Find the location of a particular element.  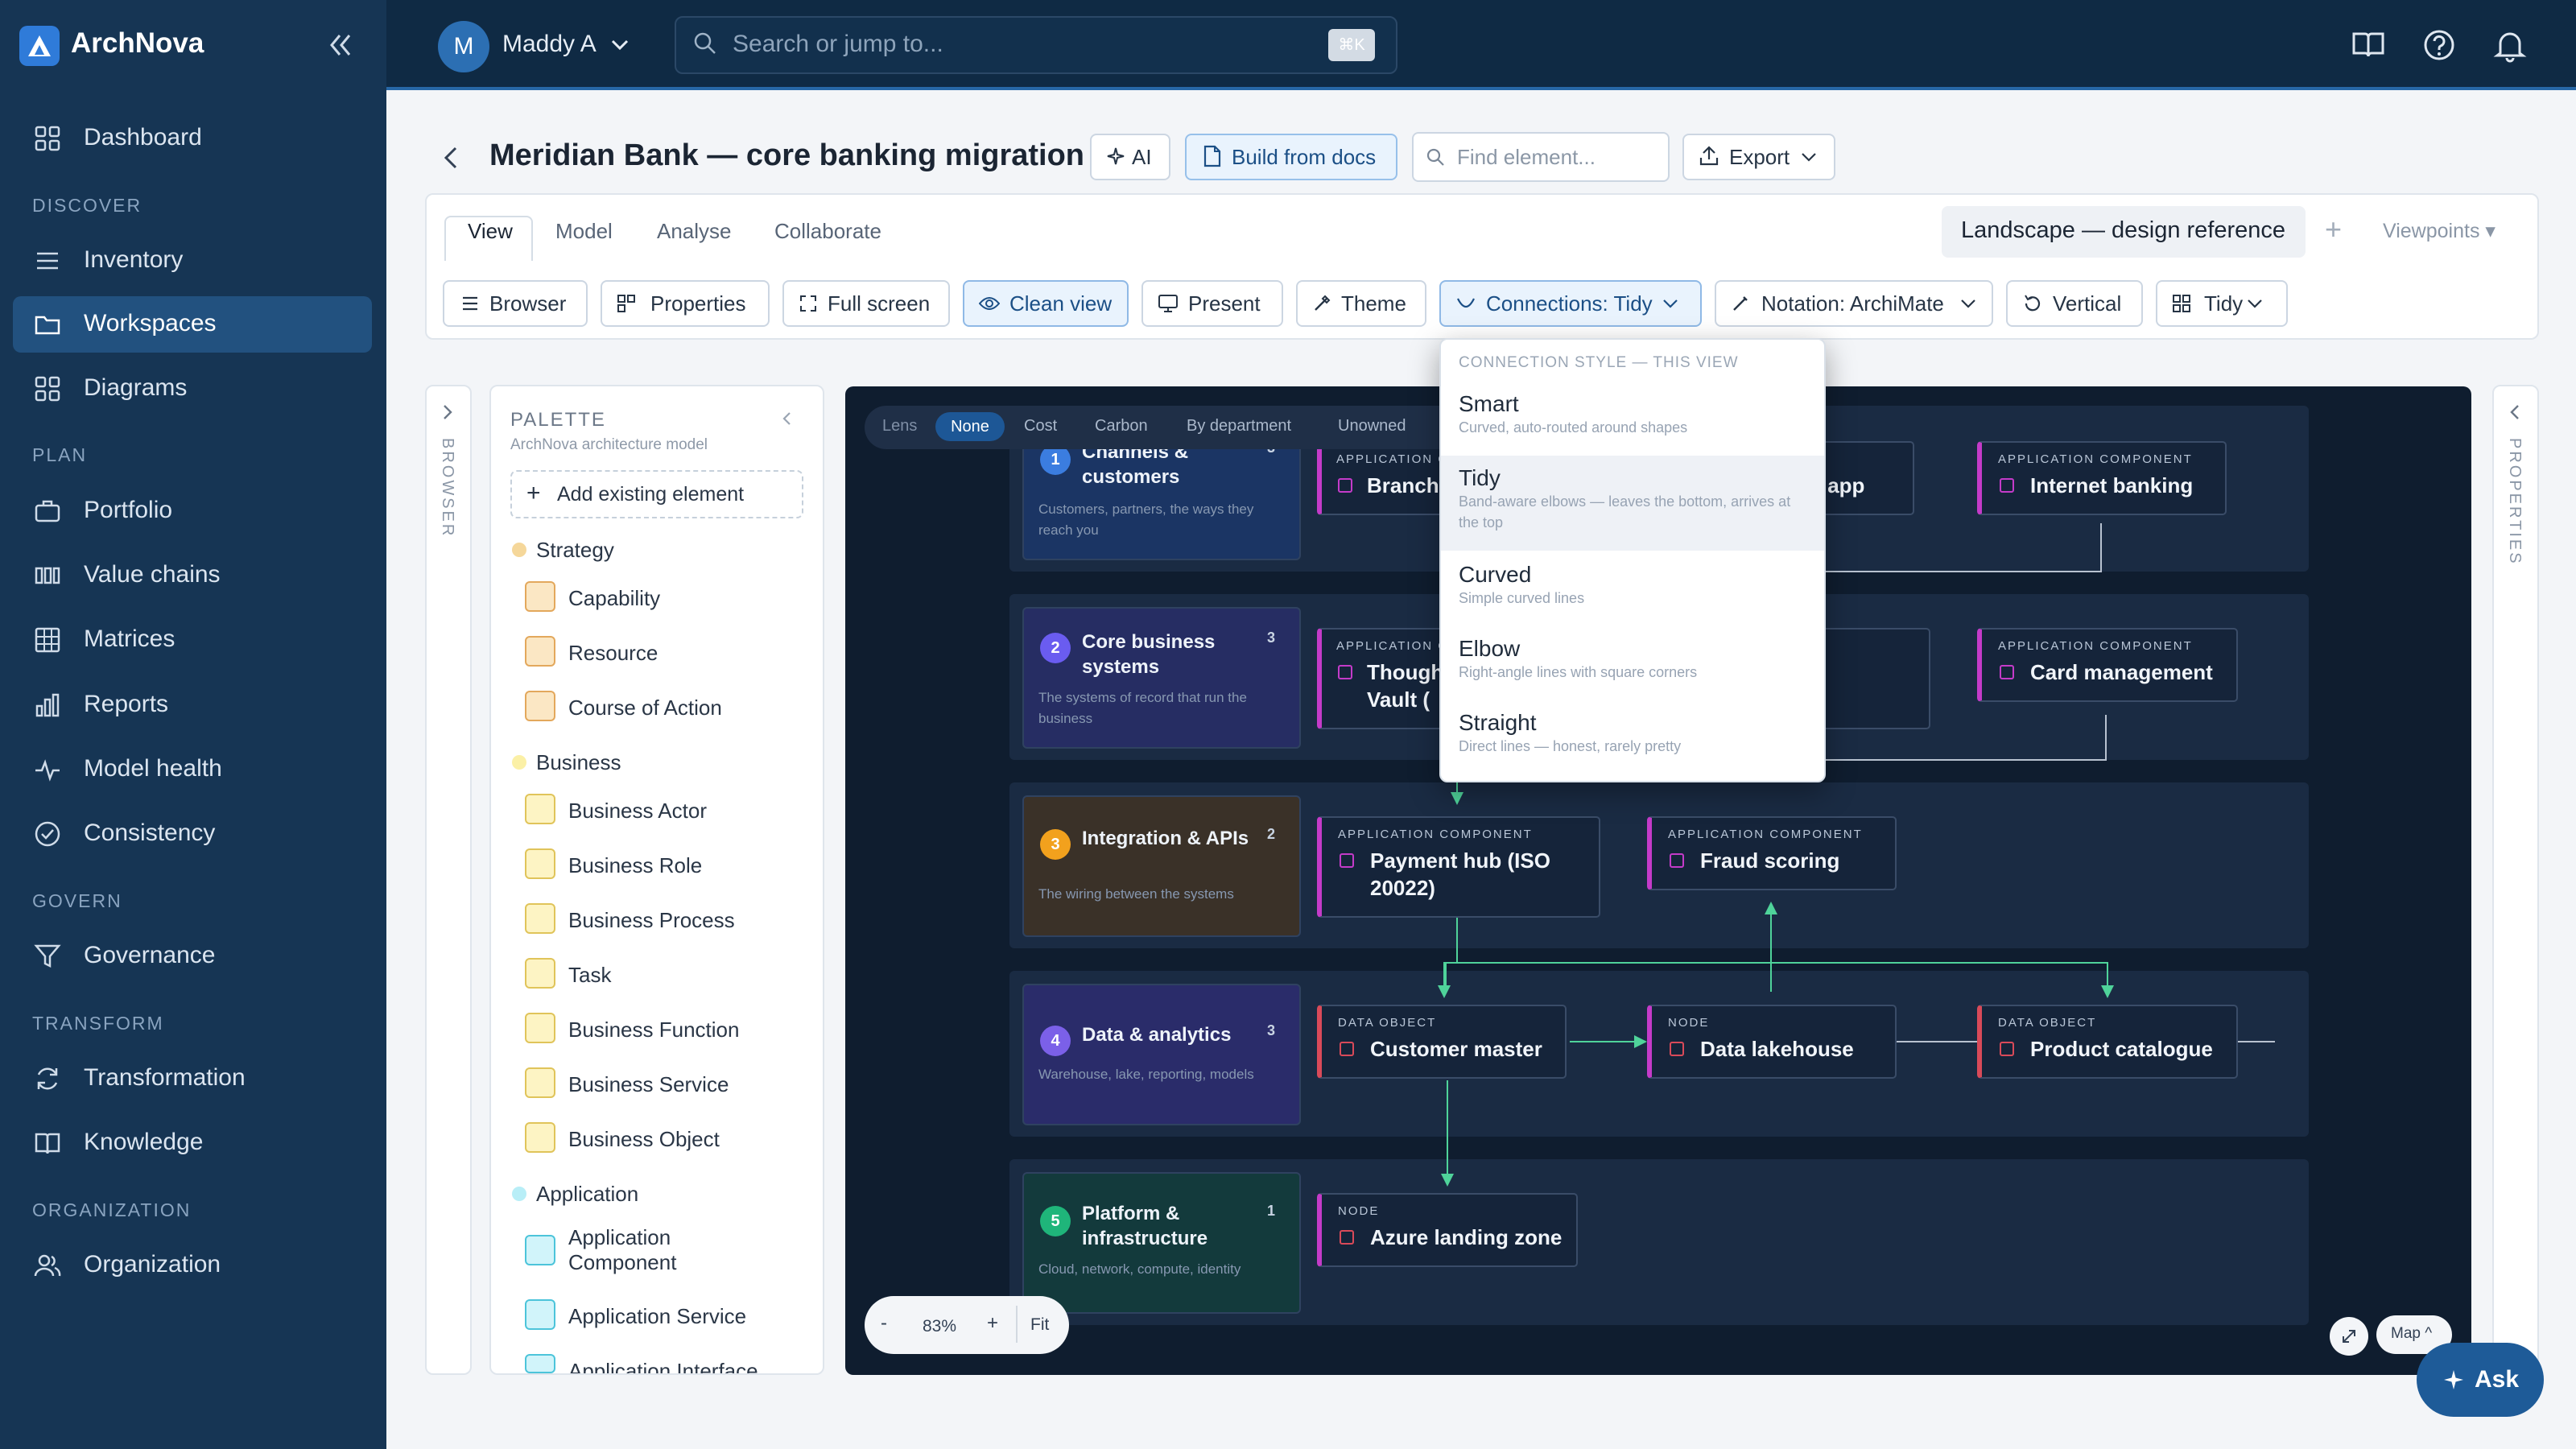

zoom-out-button: - is located at coordinates (884, 1323).